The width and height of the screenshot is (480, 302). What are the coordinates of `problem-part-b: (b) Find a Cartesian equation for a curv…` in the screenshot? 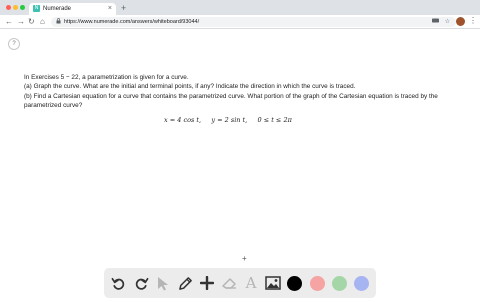 It's located at (231, 100).